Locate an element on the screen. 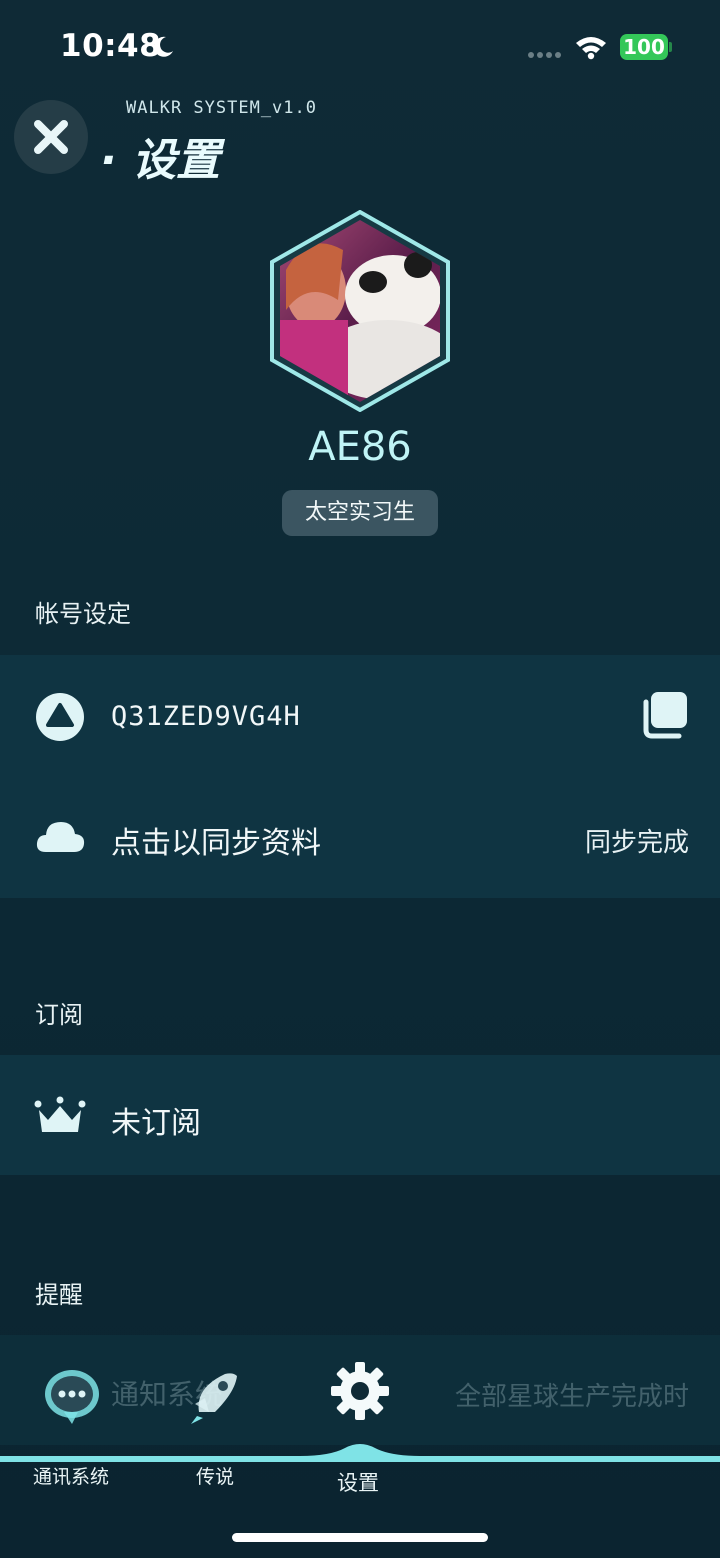  moon-icon is located at coordinates (163, 46).